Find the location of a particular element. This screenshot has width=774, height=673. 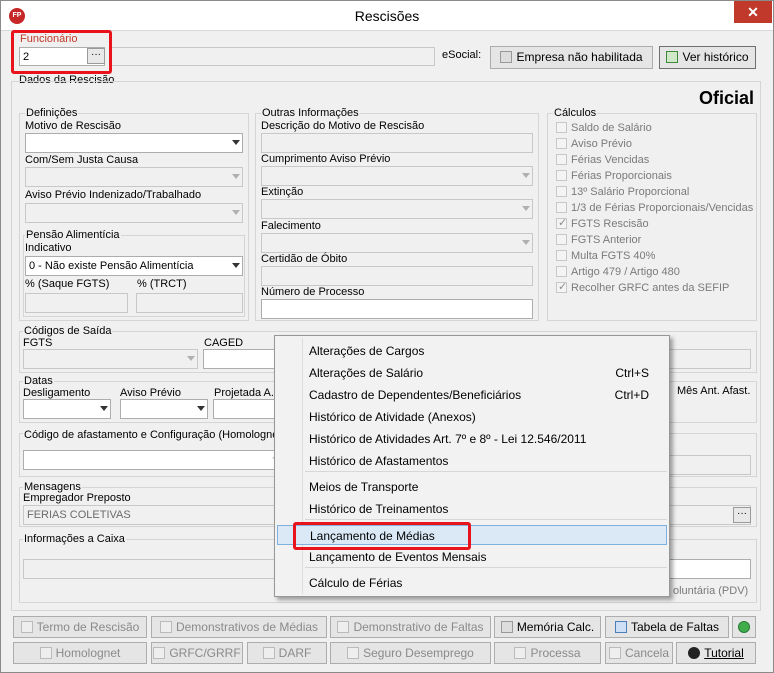

calculo-checkbox: 13º Salário Proporcional is located at coordinates (622, 192).